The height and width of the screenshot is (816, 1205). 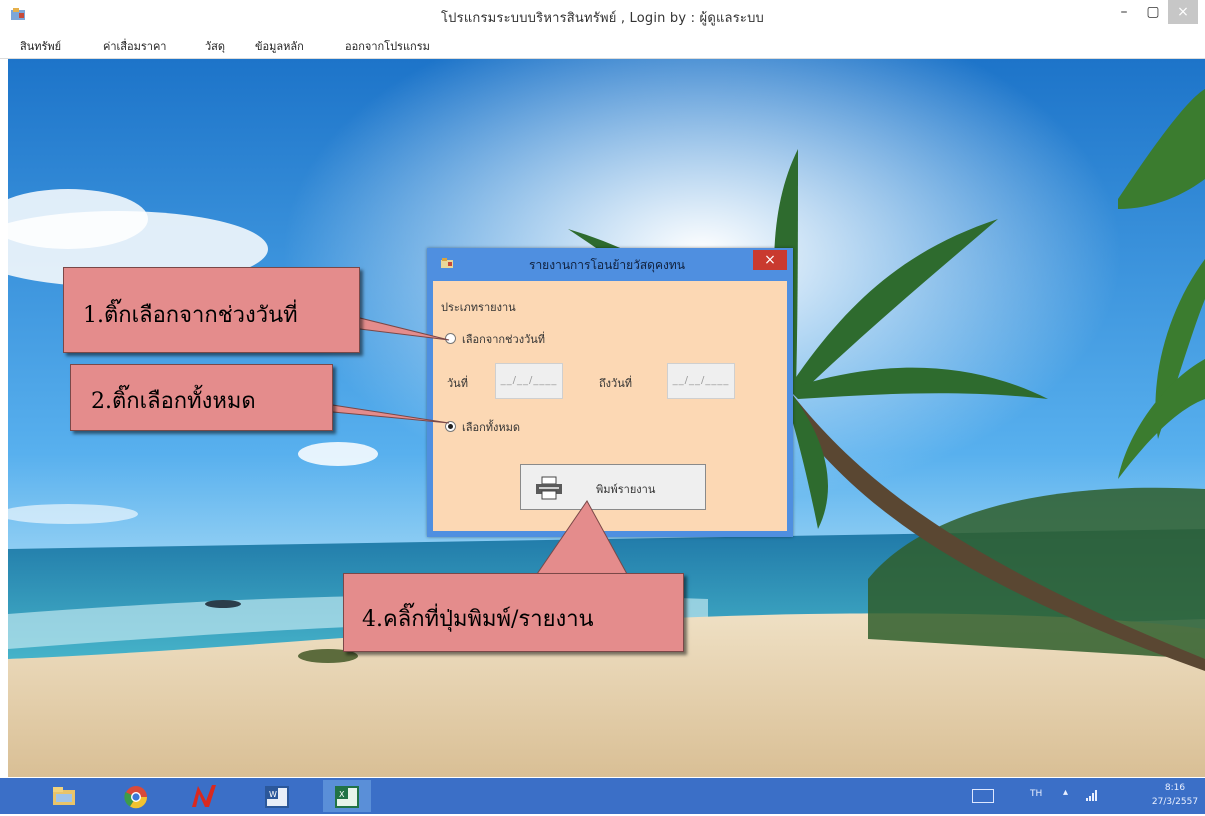 I want to click on file-explorer-icon, so click(x=64, y=796).